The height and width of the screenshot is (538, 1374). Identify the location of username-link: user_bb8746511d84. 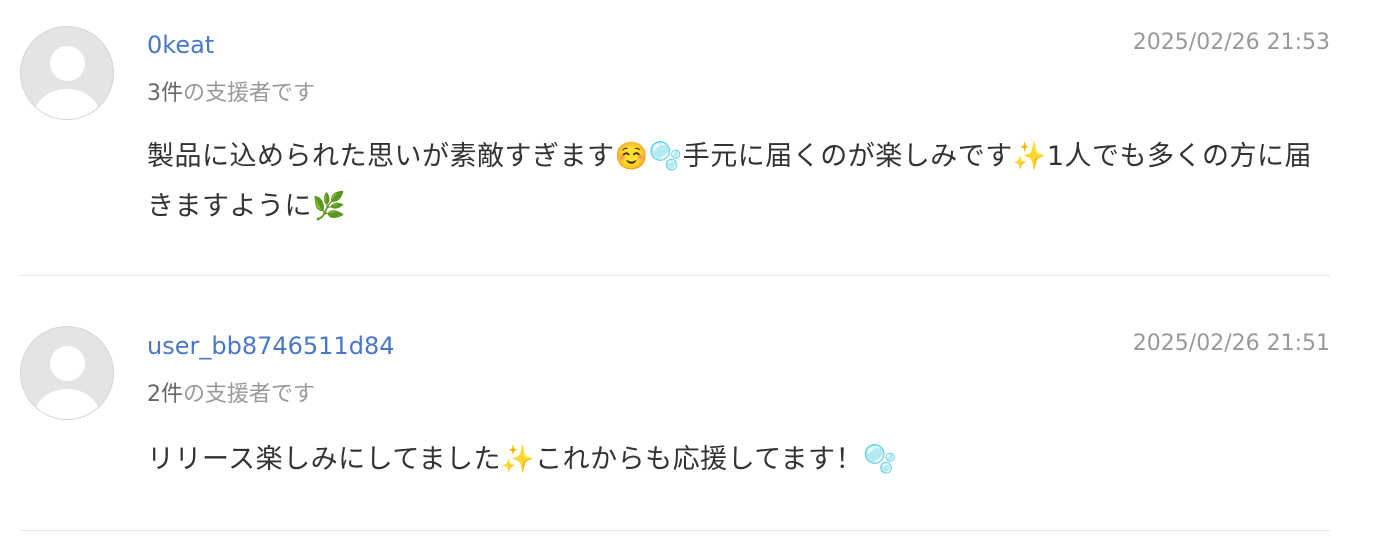
(270, 346).